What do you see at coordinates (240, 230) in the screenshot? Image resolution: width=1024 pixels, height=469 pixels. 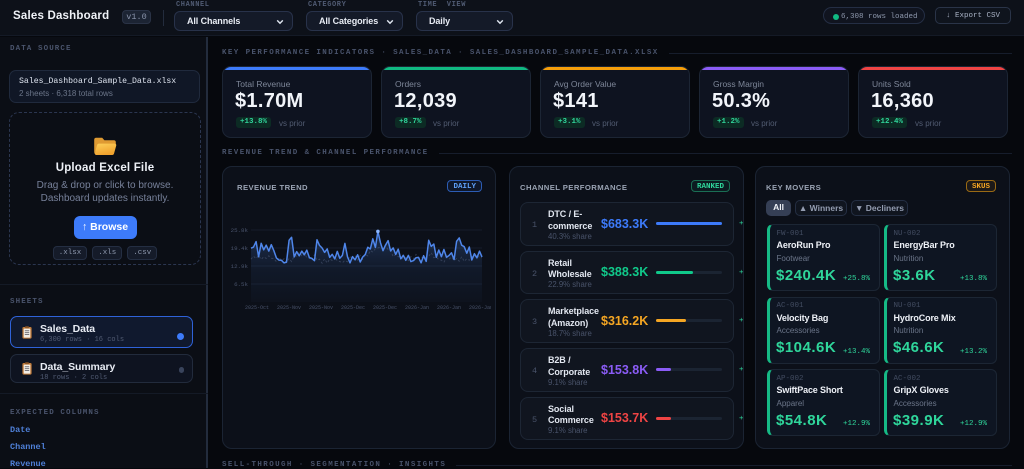 I see `svg-text: 25.8k` at bounding box center [240, 230].